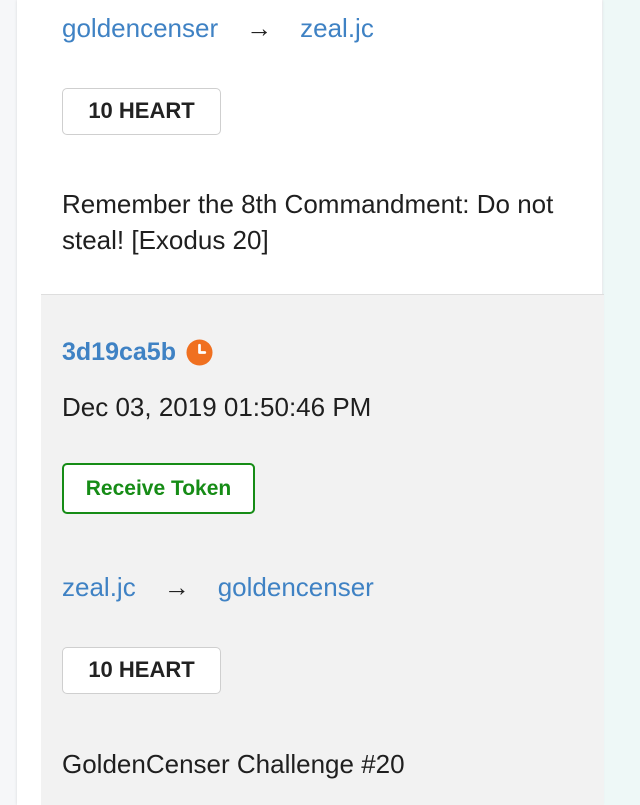  Describe the element at coordinates (119, 352) in the screenshot. I see `txid-link: 3d19ca5b` at that location.